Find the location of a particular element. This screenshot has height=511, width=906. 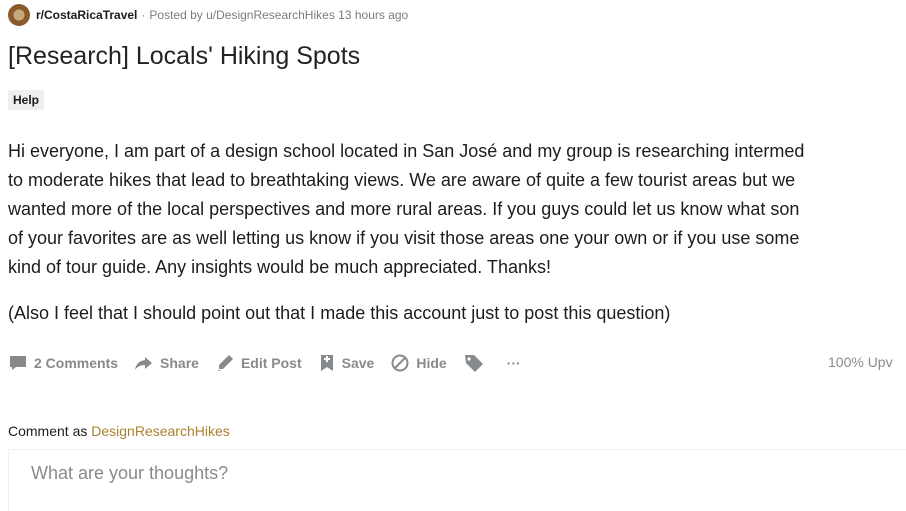

comment-as: Comment as DesignResearchHikes is located at coordinates (119, 431).